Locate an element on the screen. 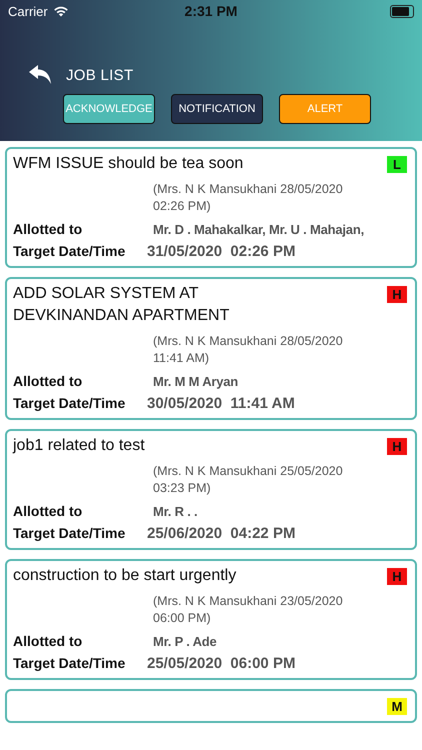 The height and width of the screenshot is (750, 422). wifi-icon is located at coordinates (60, 11).